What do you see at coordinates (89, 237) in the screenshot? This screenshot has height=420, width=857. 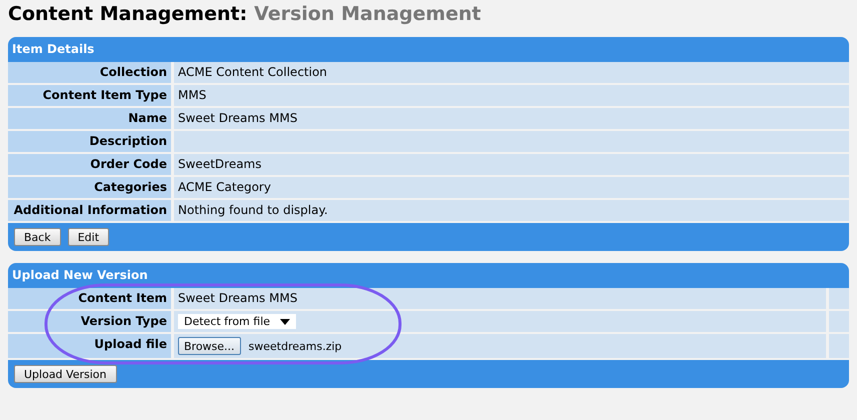 I see `form-button: Edit` at bounding box center [89, 237].